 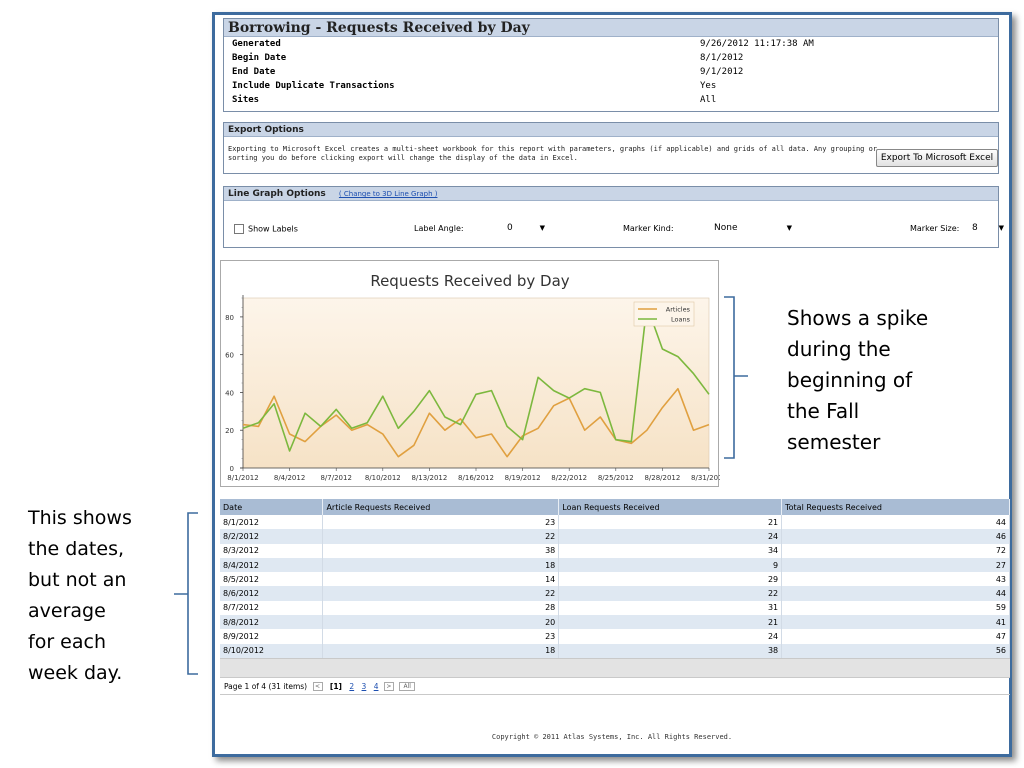 What do you see at coordinates (388, 687) in the screenshot?
I see `pager-next-button: >` at bounding box center [388, 687].